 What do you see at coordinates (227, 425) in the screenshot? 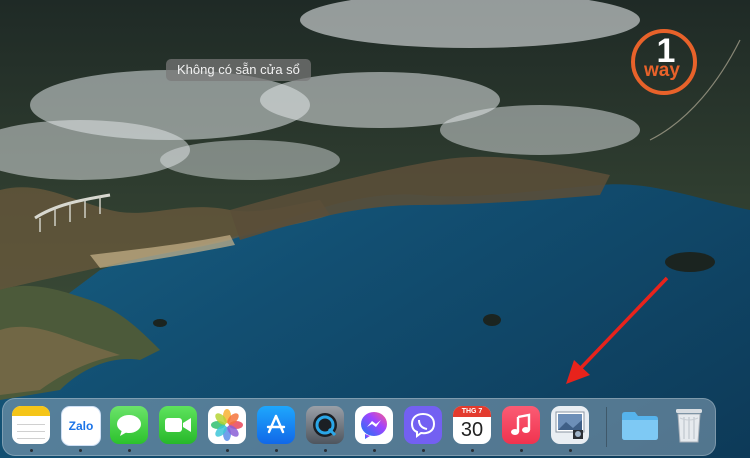
I see `photos-icon` at bounding box center [227, 425].